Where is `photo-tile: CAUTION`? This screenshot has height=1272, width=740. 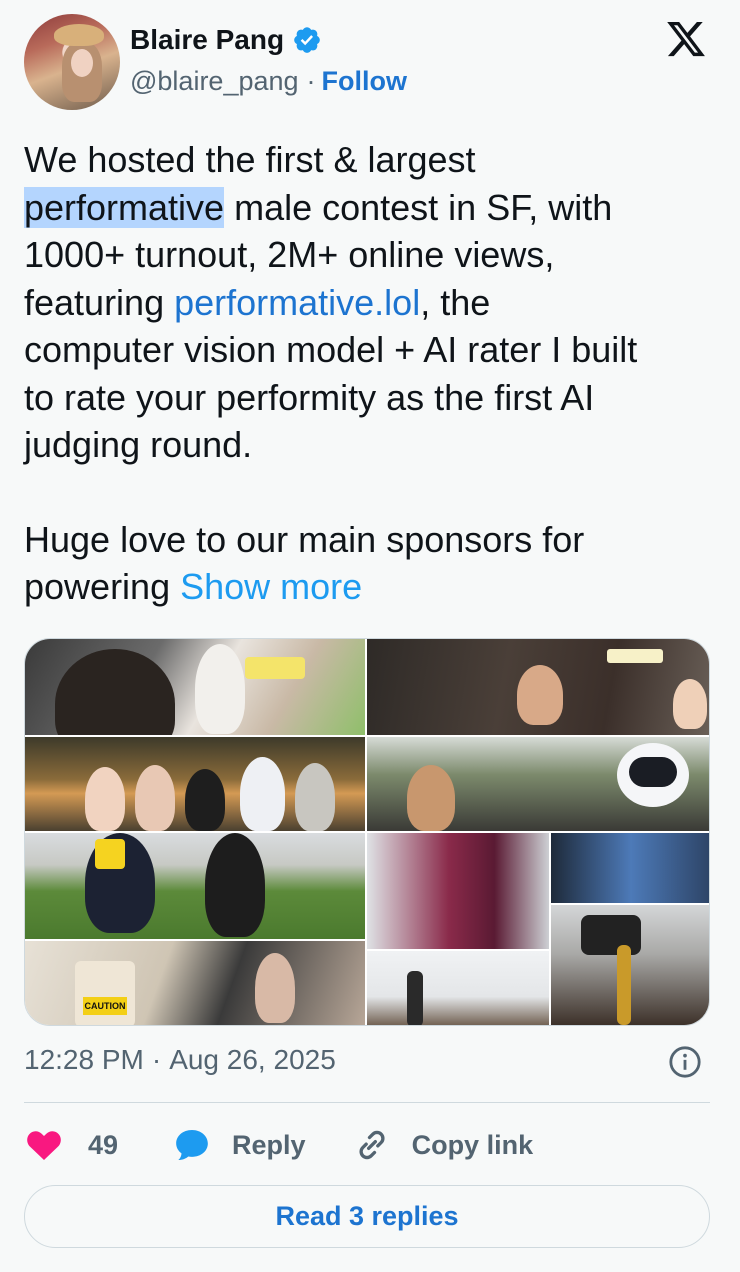
photo-tile: CAUTION is located at coordinates (195, 983).